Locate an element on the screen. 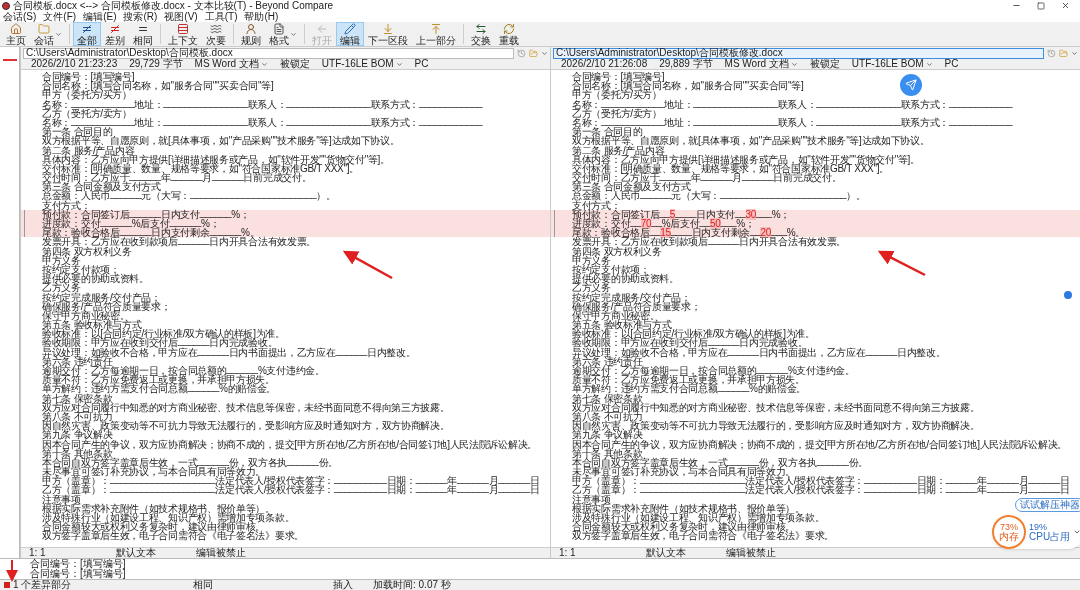 The width and height of the screenshot is (1080, 590). toolbar-button: 格式 is located at coordinates (283, 34).